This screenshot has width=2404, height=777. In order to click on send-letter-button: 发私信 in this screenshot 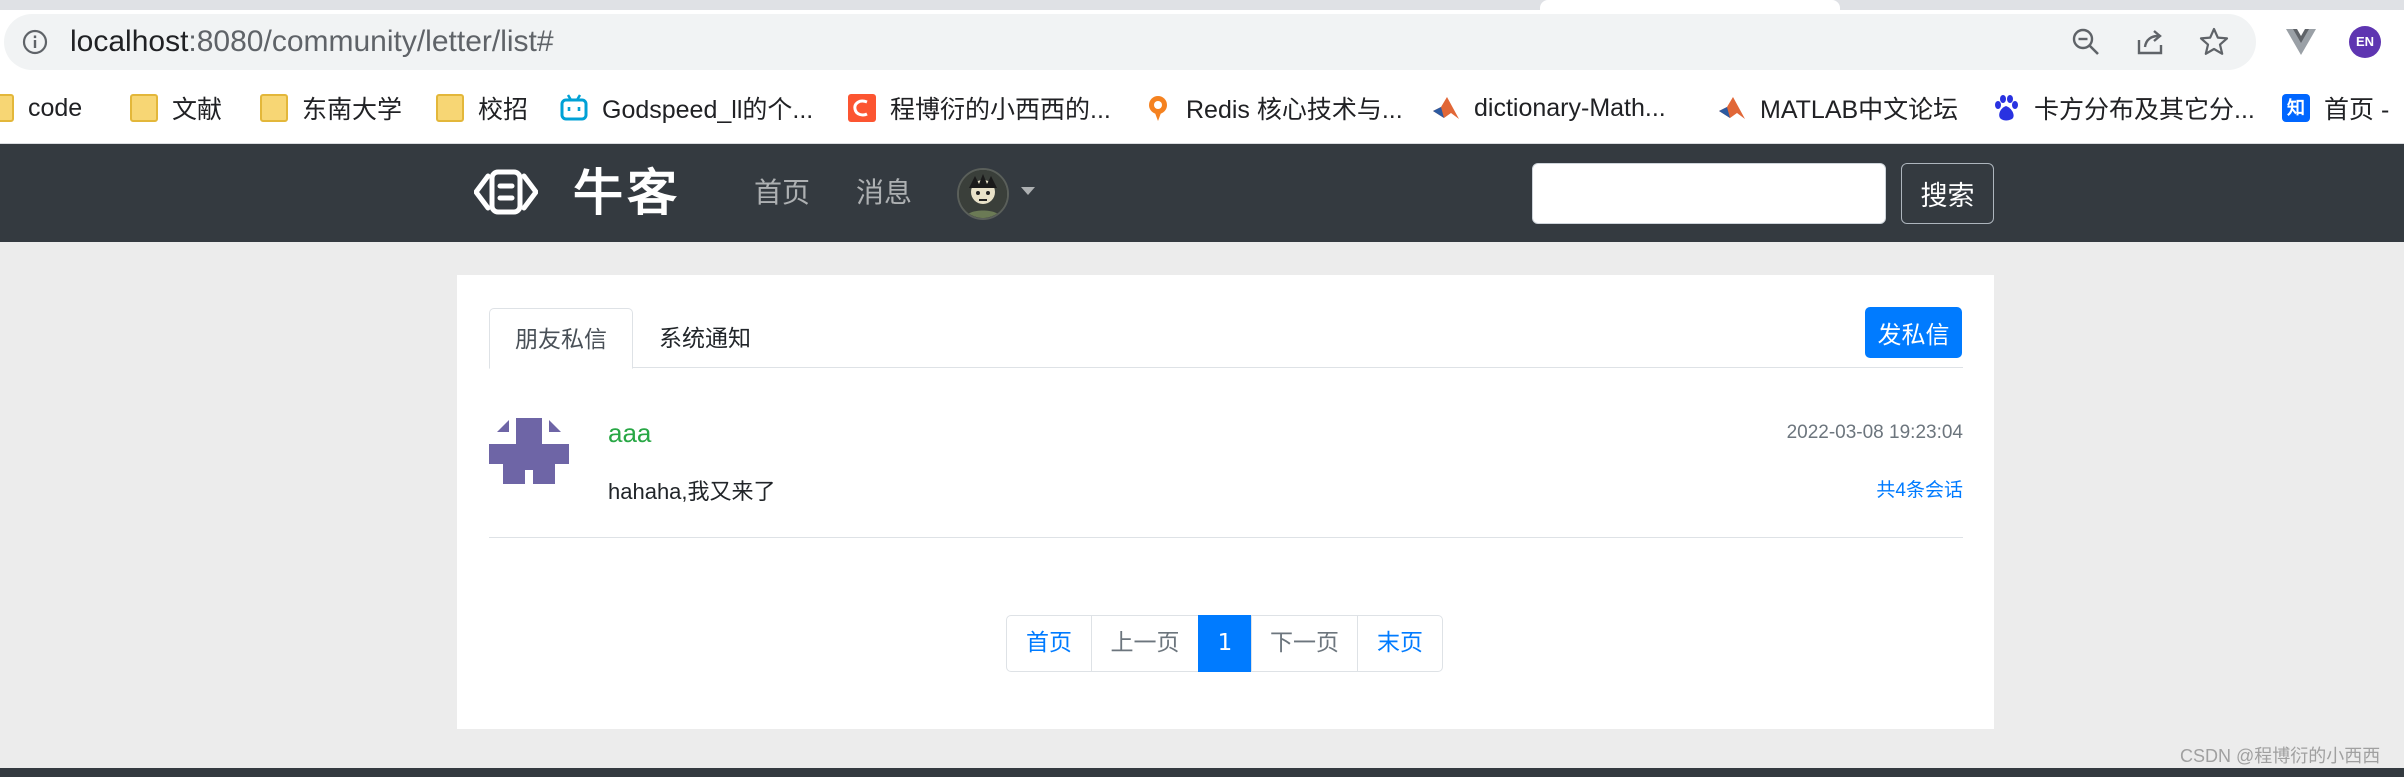, I will do `click(1913, 332)`.